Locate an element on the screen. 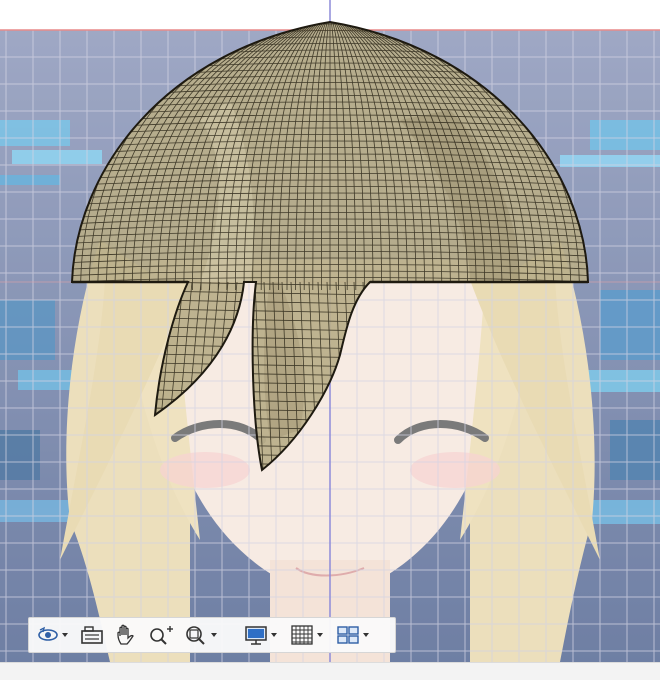  viewport-toolbar is located at coordinates (212, 635).